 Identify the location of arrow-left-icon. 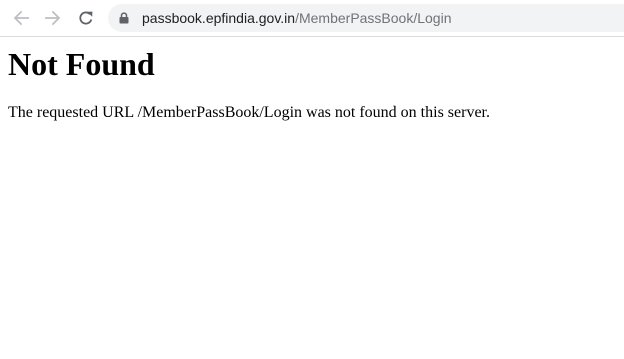
(21, 18).